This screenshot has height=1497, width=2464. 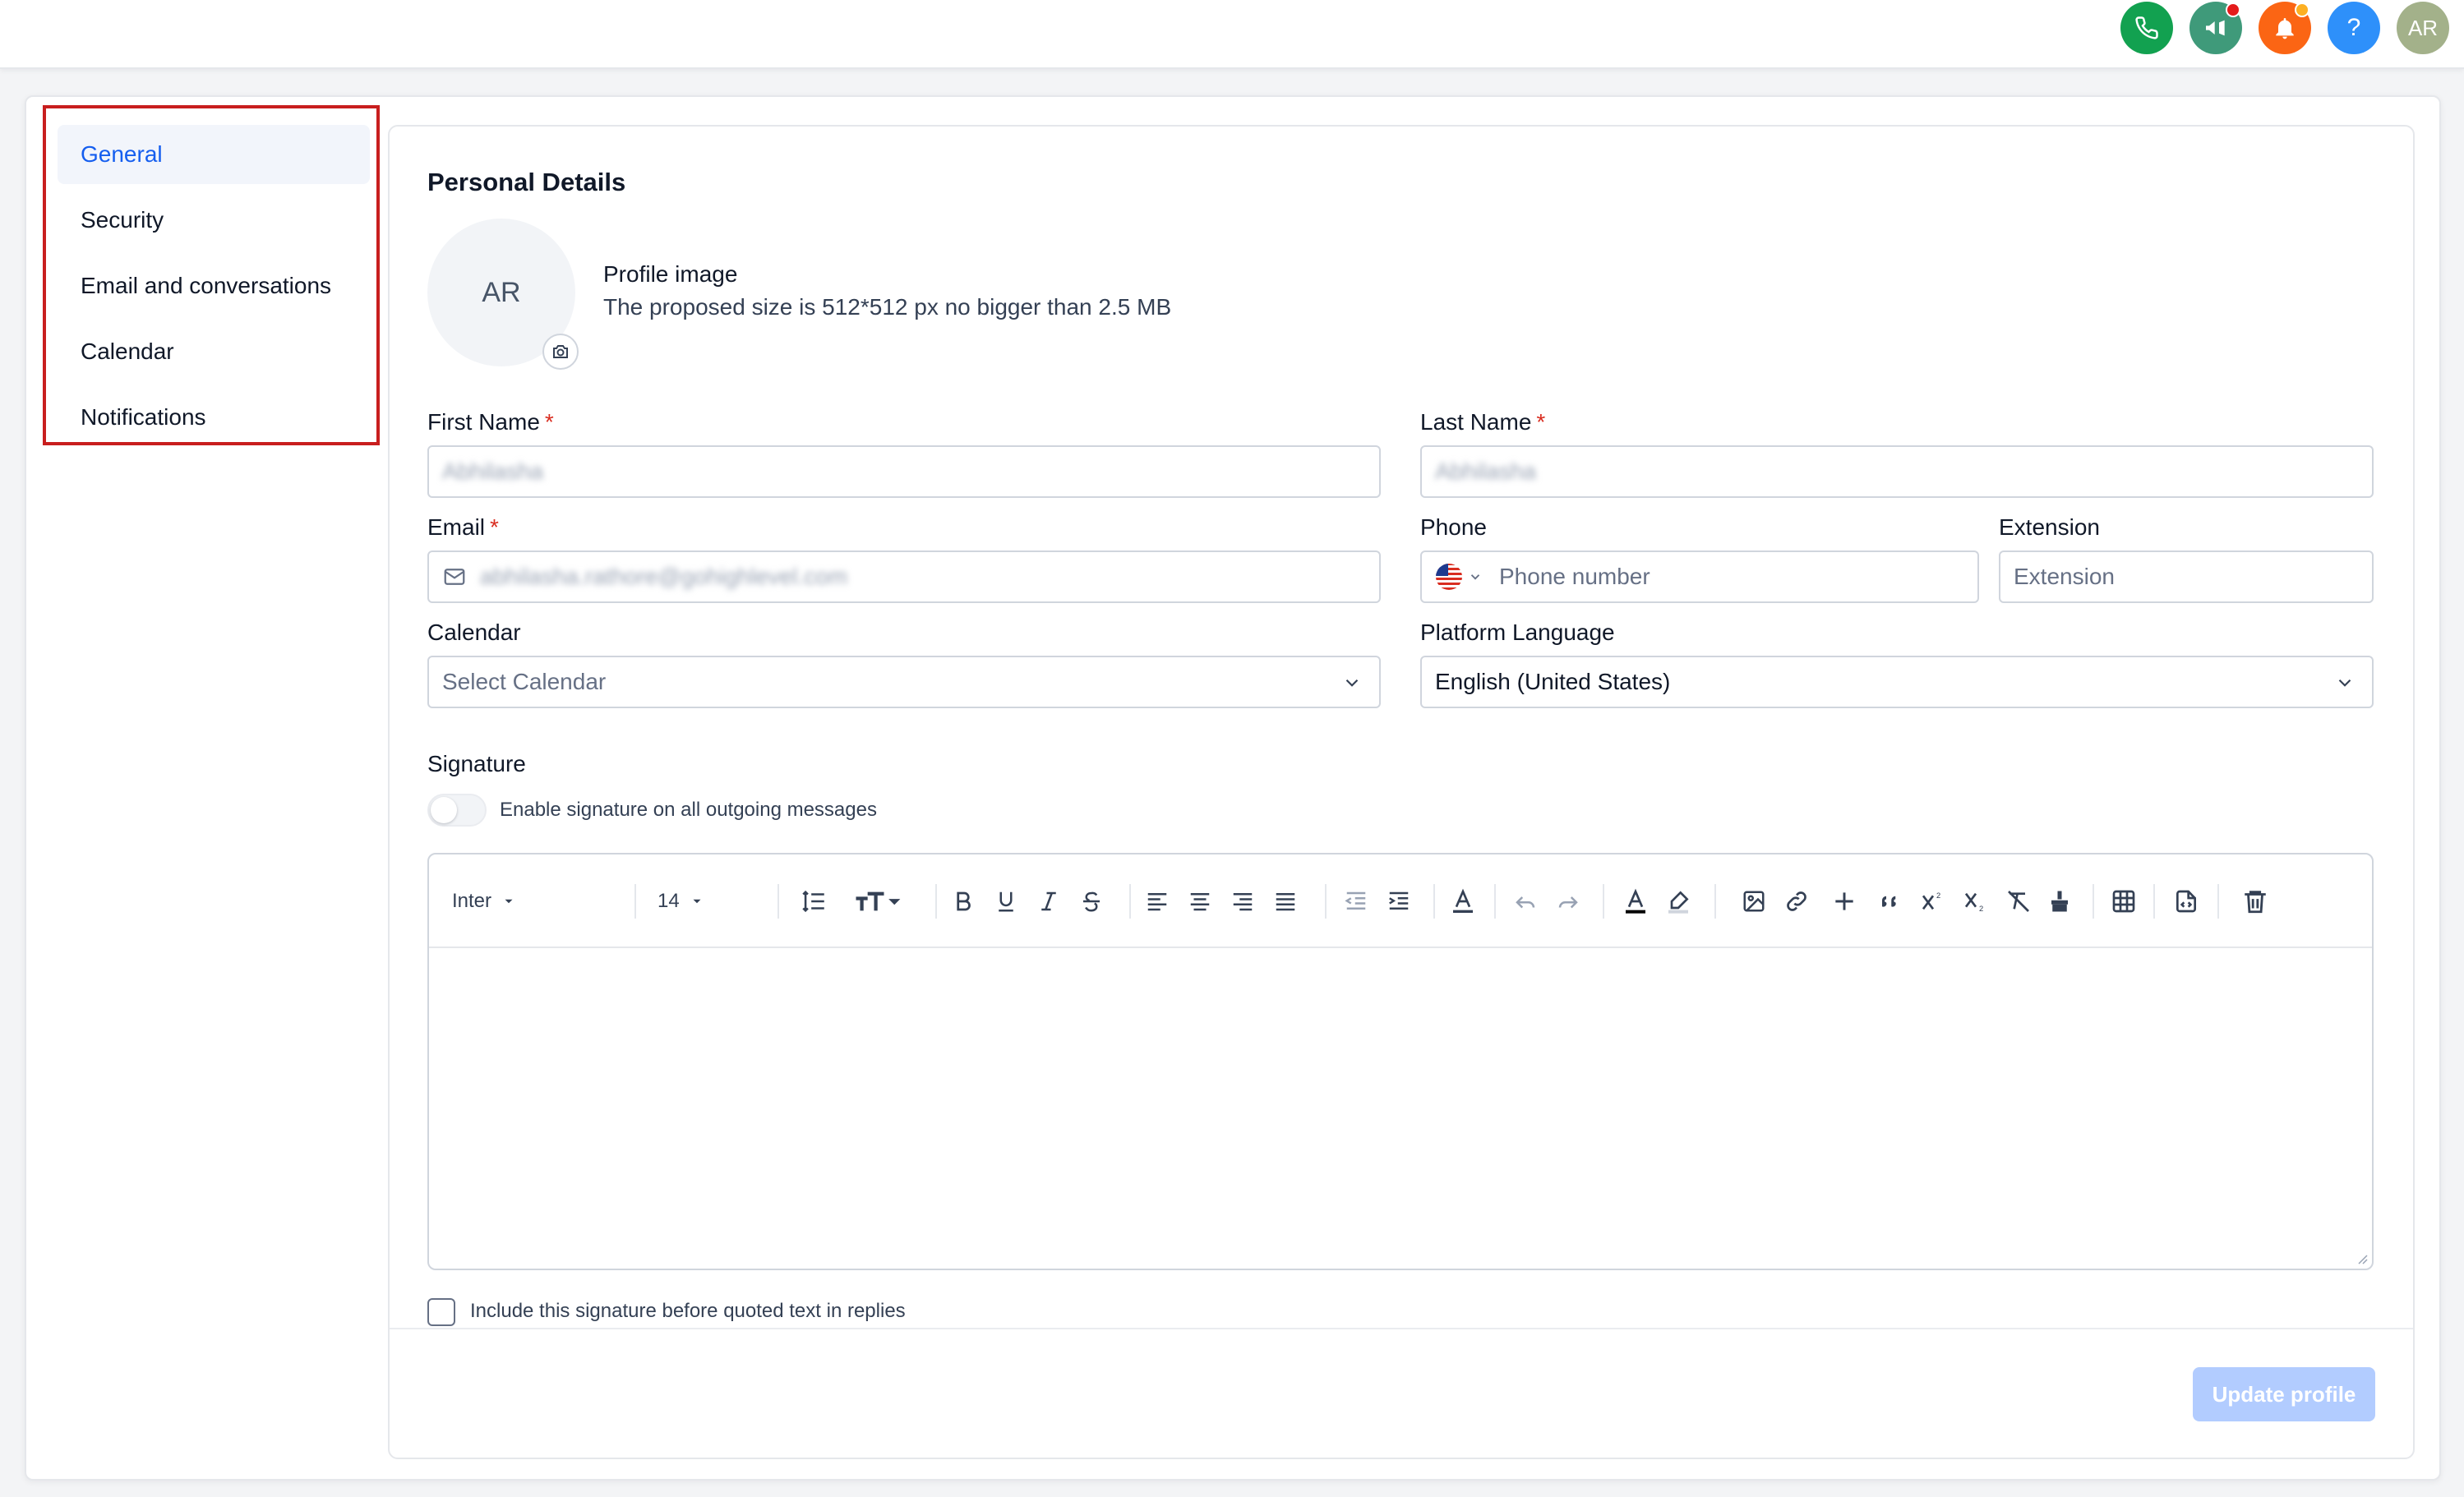 I want to click on platform-language-select: English (United States), so click(x=1897, y=682).